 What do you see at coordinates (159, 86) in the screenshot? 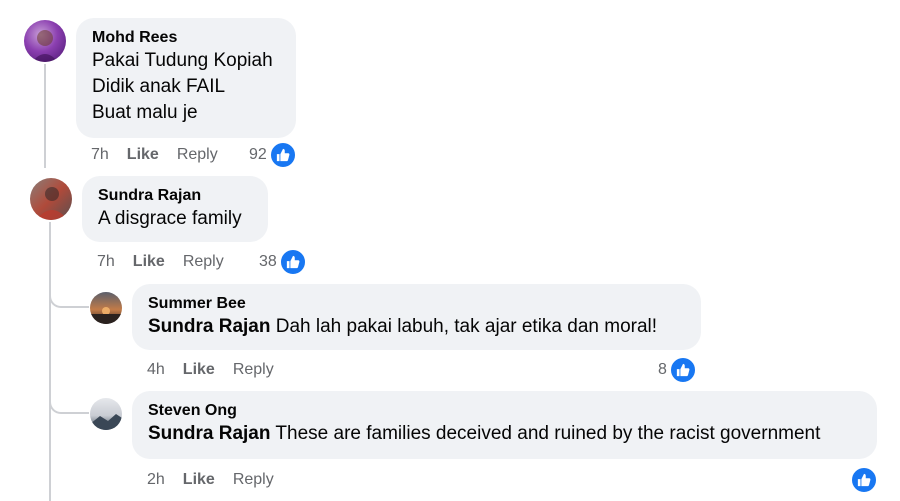
I see `comment-text-line: Didik anak FAIL` at bounding box center [159, 86].